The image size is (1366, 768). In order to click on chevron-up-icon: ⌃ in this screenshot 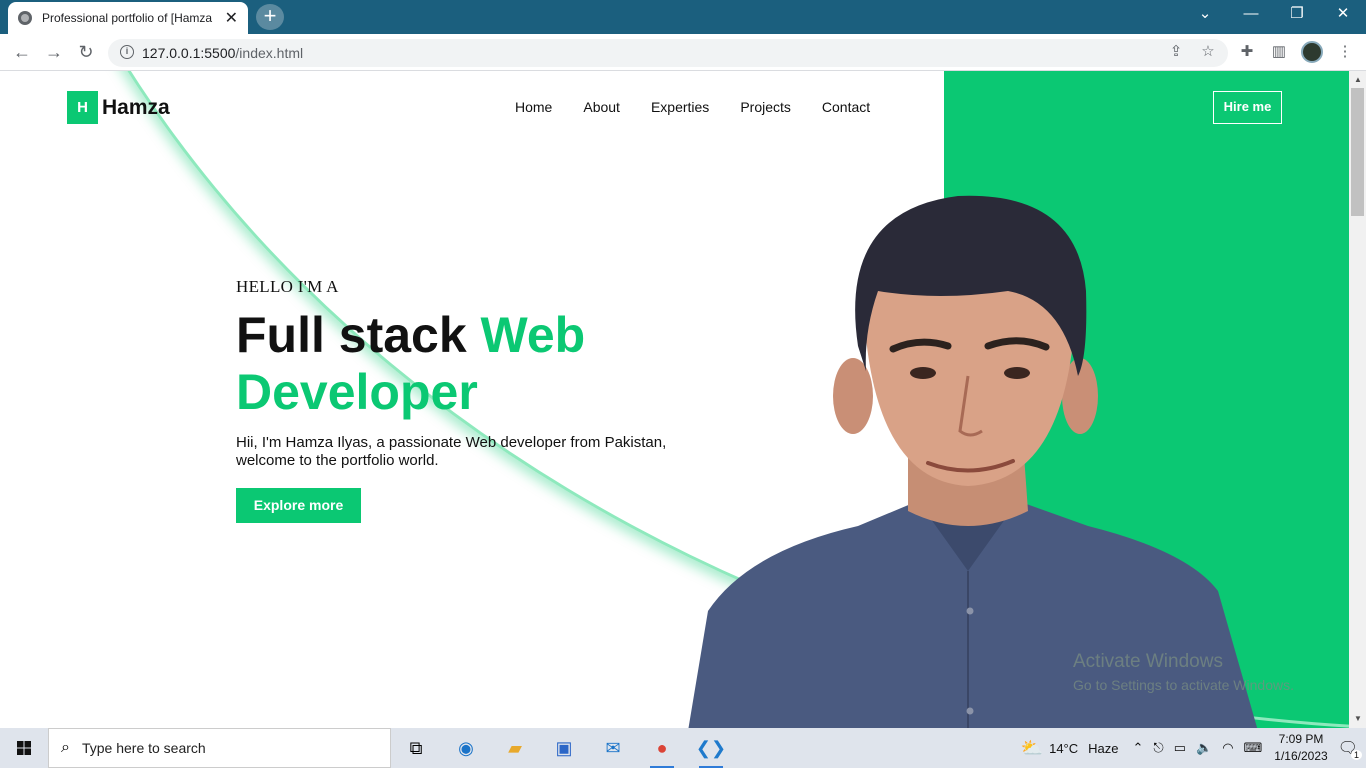, I will do `click(1138, 748)`.